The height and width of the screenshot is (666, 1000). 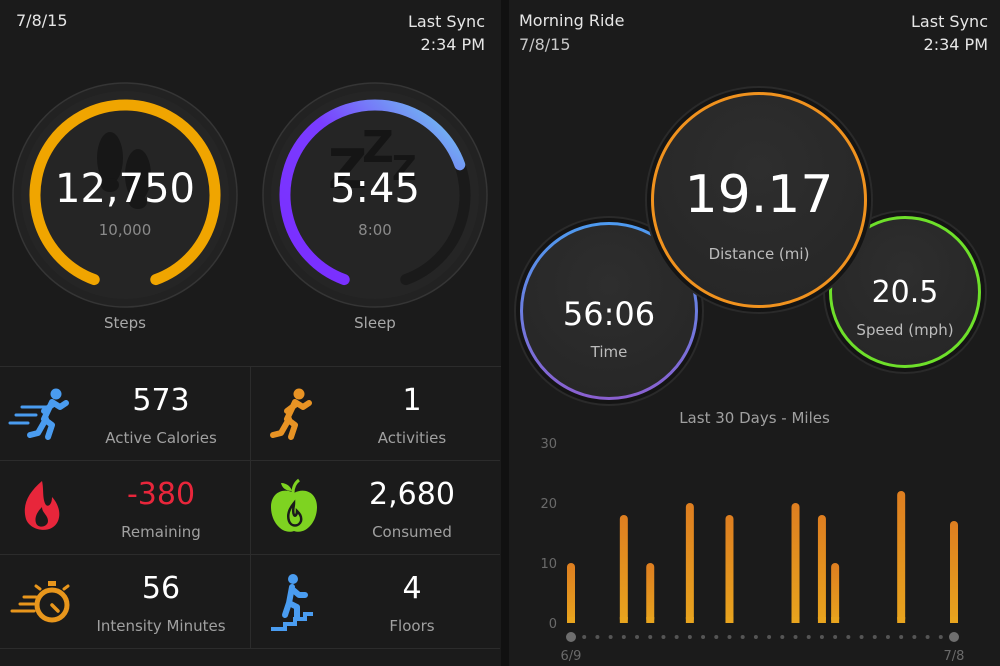 I want to click on distance-label: Distance (mi), so click(x=759, y=254).